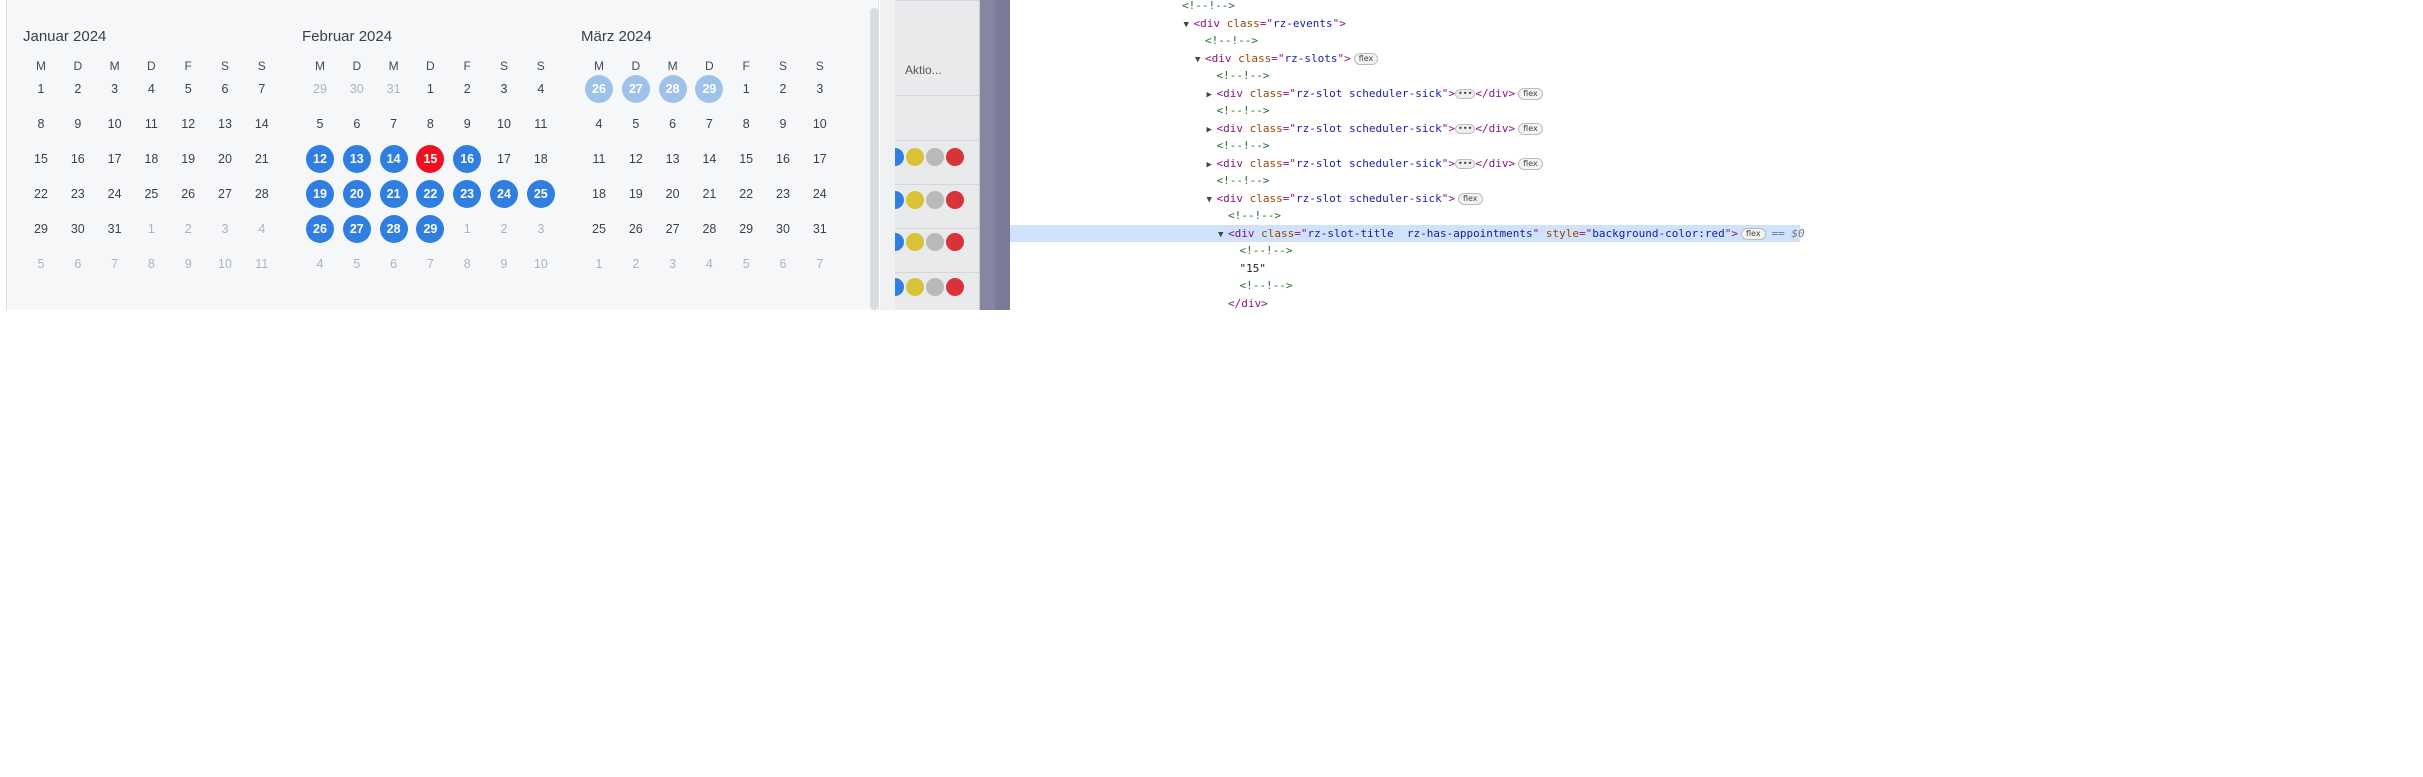  Describe the element at coordinates (1716, 23) in the screenshot. I see `dom-node-line: ▼ <div class="rz-events">` at that location.